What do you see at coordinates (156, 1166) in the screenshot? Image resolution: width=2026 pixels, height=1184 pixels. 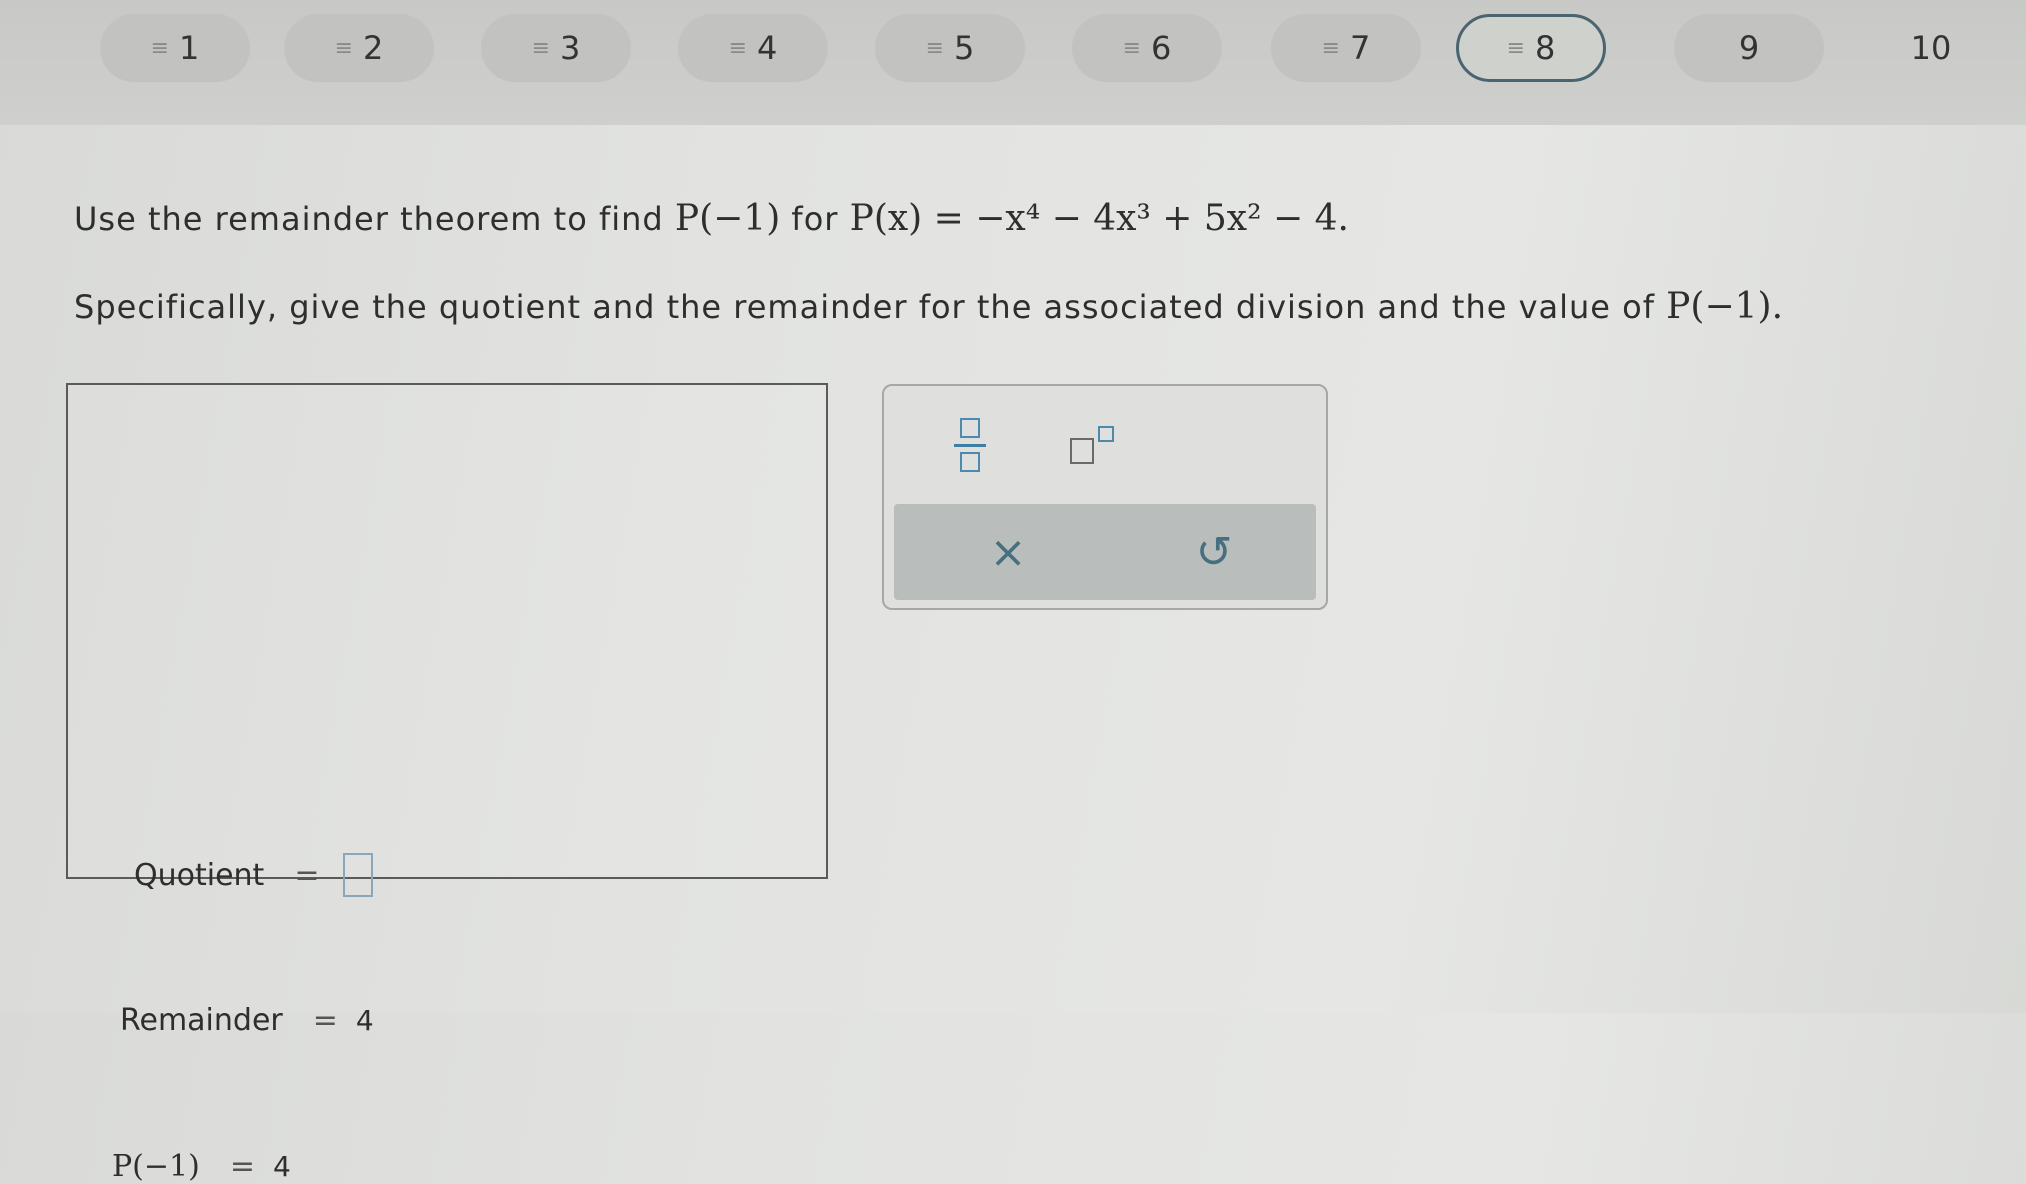 I see `p-value-label: P(−1)` at bounding box center [156, 1166].